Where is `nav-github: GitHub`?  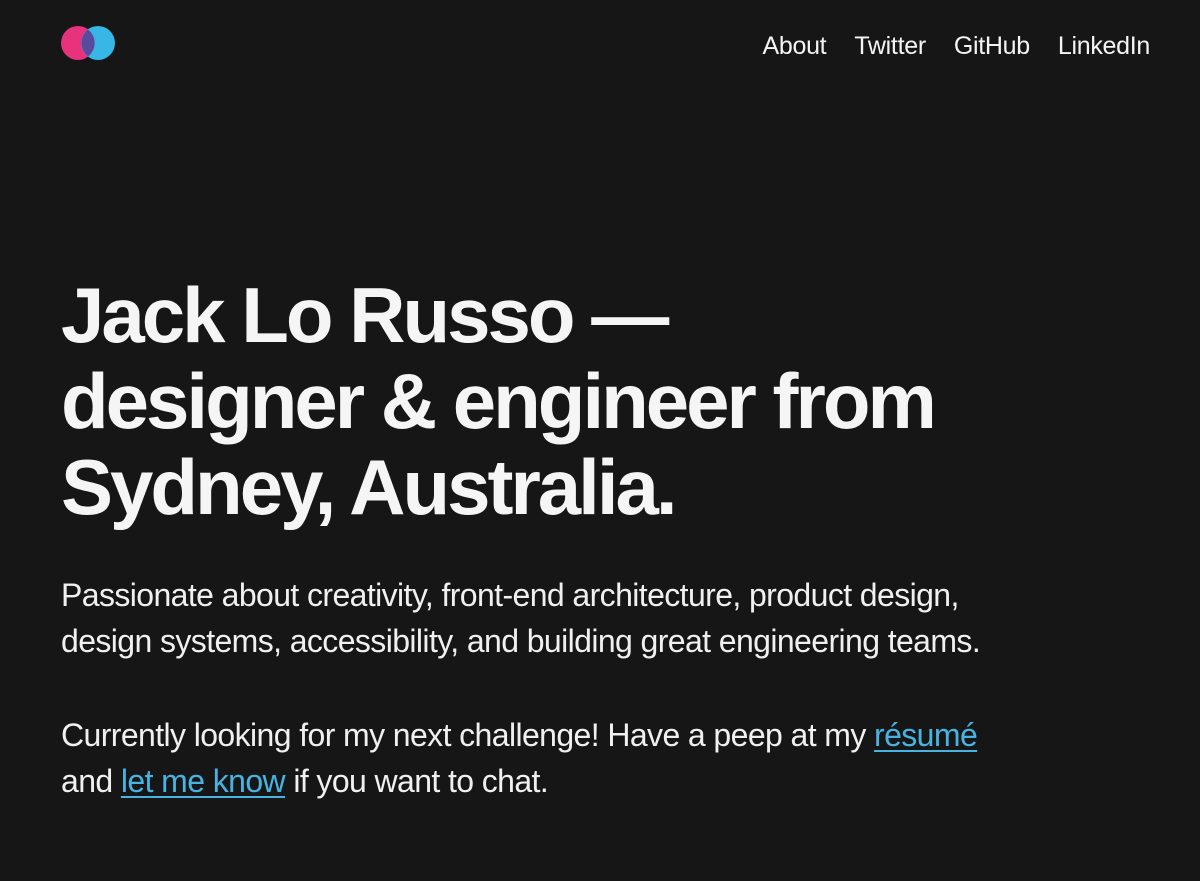 nav-github: GitHub is located at coordinates (992, 46).